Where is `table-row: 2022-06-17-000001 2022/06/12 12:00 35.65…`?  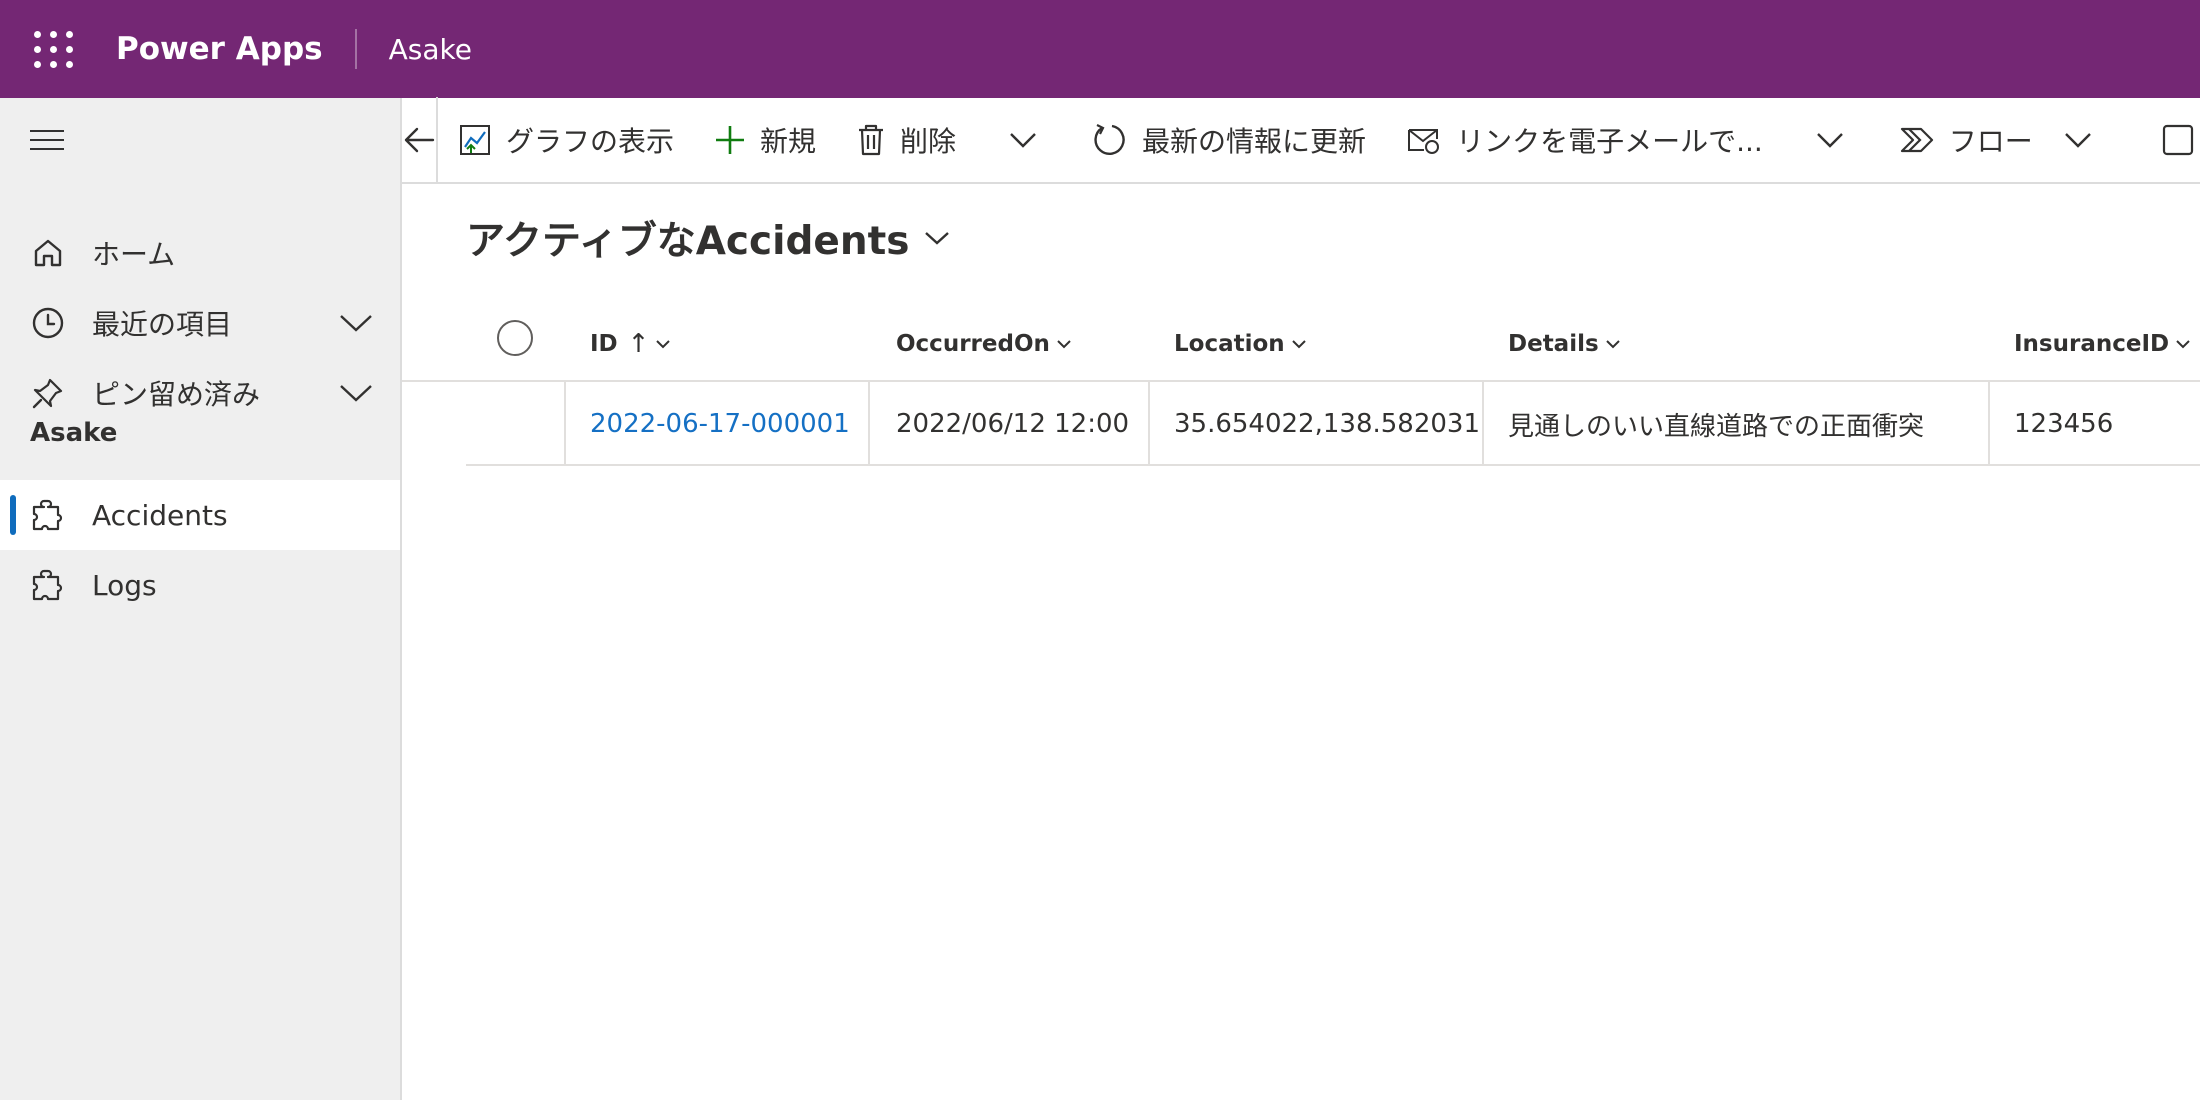
table-row: 2022-06-17-000001 2022/06/12 12:00 35.65… is located at coordinates (1333, 424).